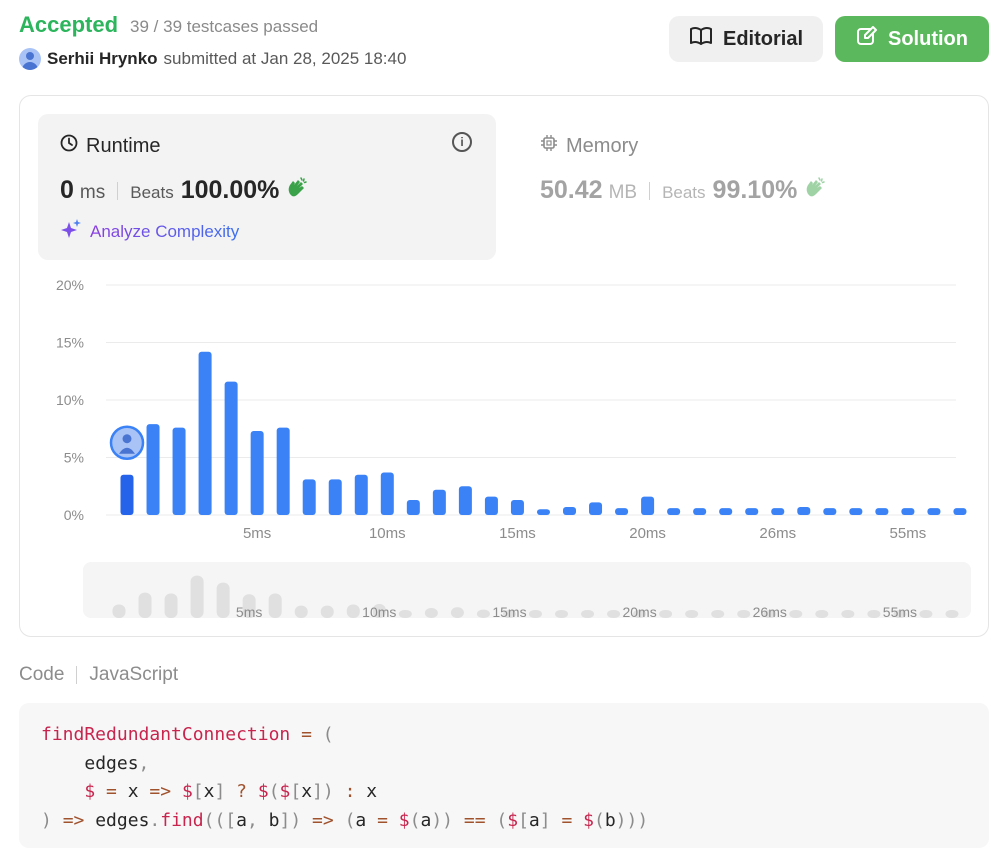 This screenshot has width=1000, height=856. Describe the element at coordinates (517, 533) in the screenshot. I see `x-tick-label: 15ms` at that location.